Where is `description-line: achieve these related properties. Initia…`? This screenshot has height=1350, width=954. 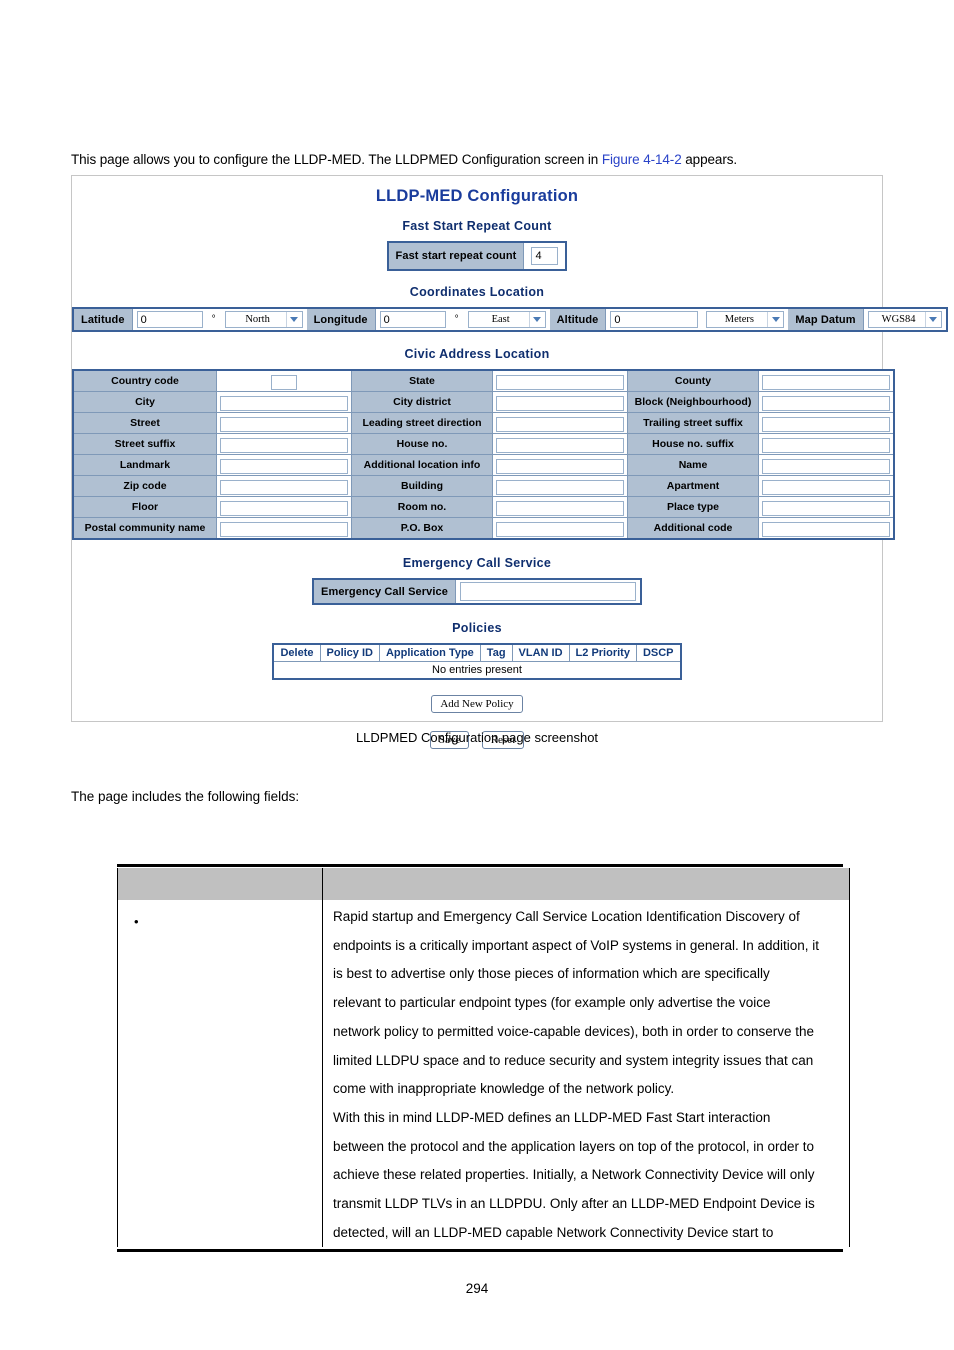 description-line: achieve these related properties. Initia… is located at coordinates (574, 1175).